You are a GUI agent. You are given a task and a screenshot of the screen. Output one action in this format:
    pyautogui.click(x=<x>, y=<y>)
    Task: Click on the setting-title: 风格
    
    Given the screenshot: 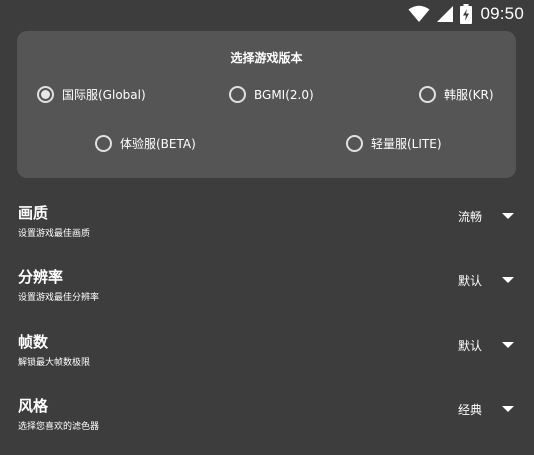 What is the action you would take?
    pyautogui.click(x=33, y=406)
    